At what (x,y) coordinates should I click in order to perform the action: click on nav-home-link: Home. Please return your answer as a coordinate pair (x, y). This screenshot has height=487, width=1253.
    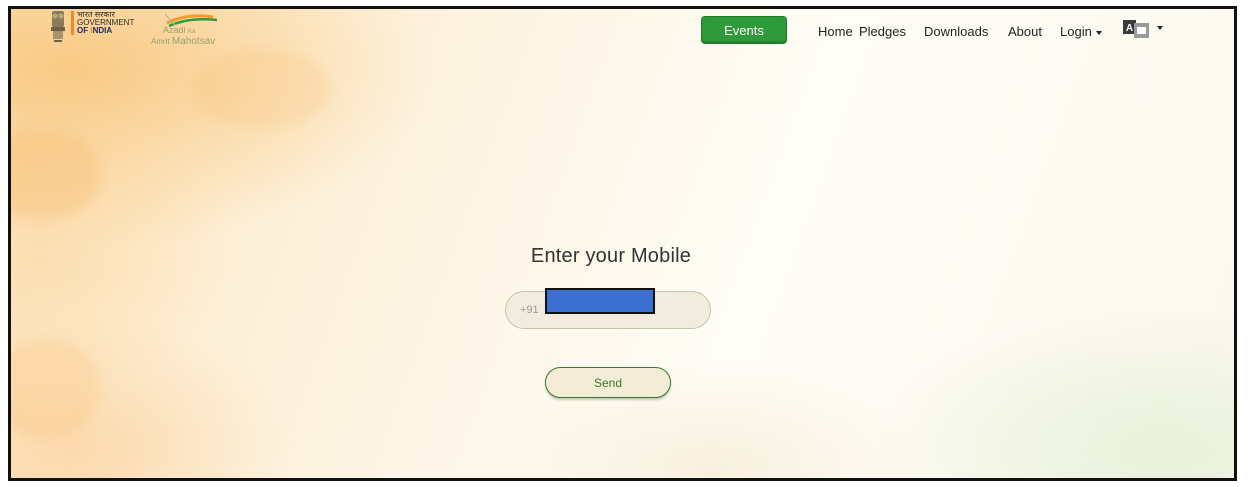
    Looking at the image, I should click on (835, 31).